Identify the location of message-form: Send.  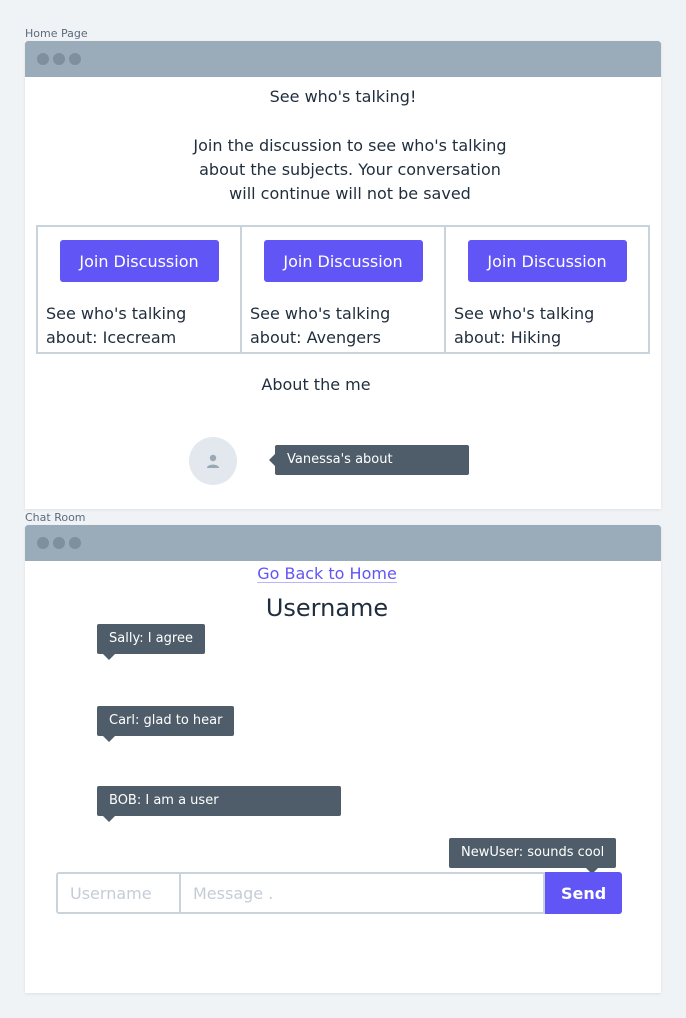
(339, 893).